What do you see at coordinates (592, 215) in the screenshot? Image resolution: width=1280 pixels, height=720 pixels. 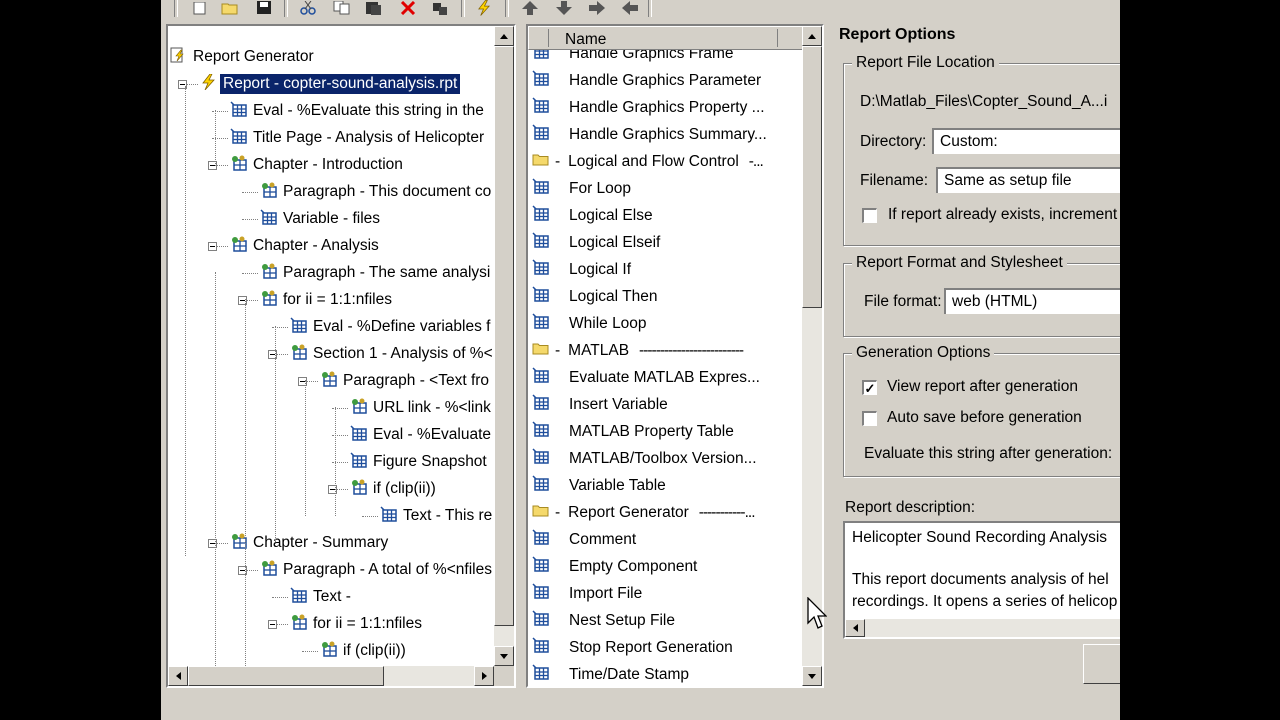 I see `list-item: Logical Else` at bounding box center [592, 215].